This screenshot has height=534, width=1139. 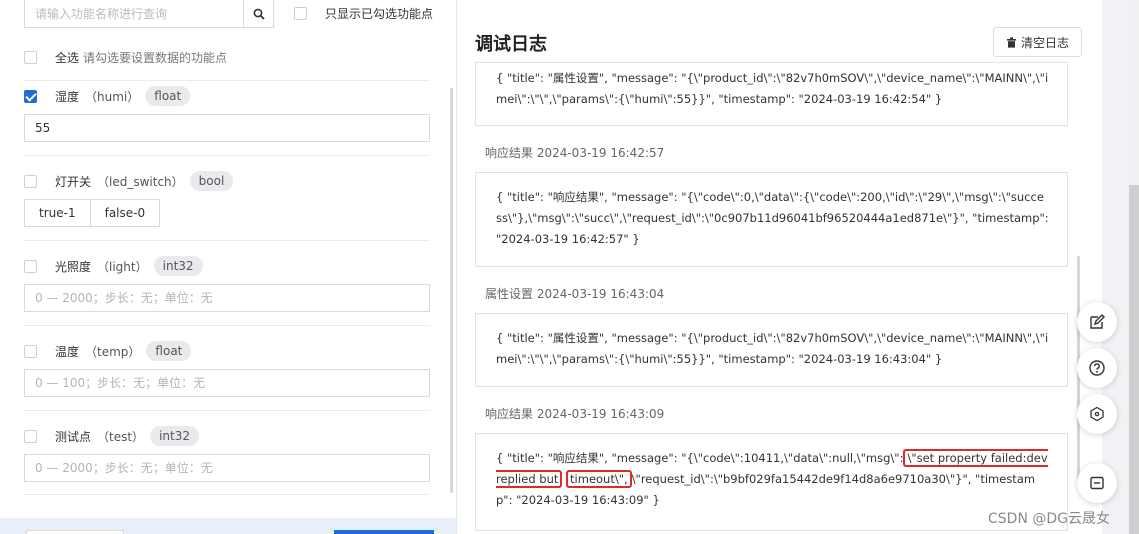 What do you see at coordinates (73, 436) in the screenshot?
I see `item-name: 测试点` at bounding box center [73, 436].